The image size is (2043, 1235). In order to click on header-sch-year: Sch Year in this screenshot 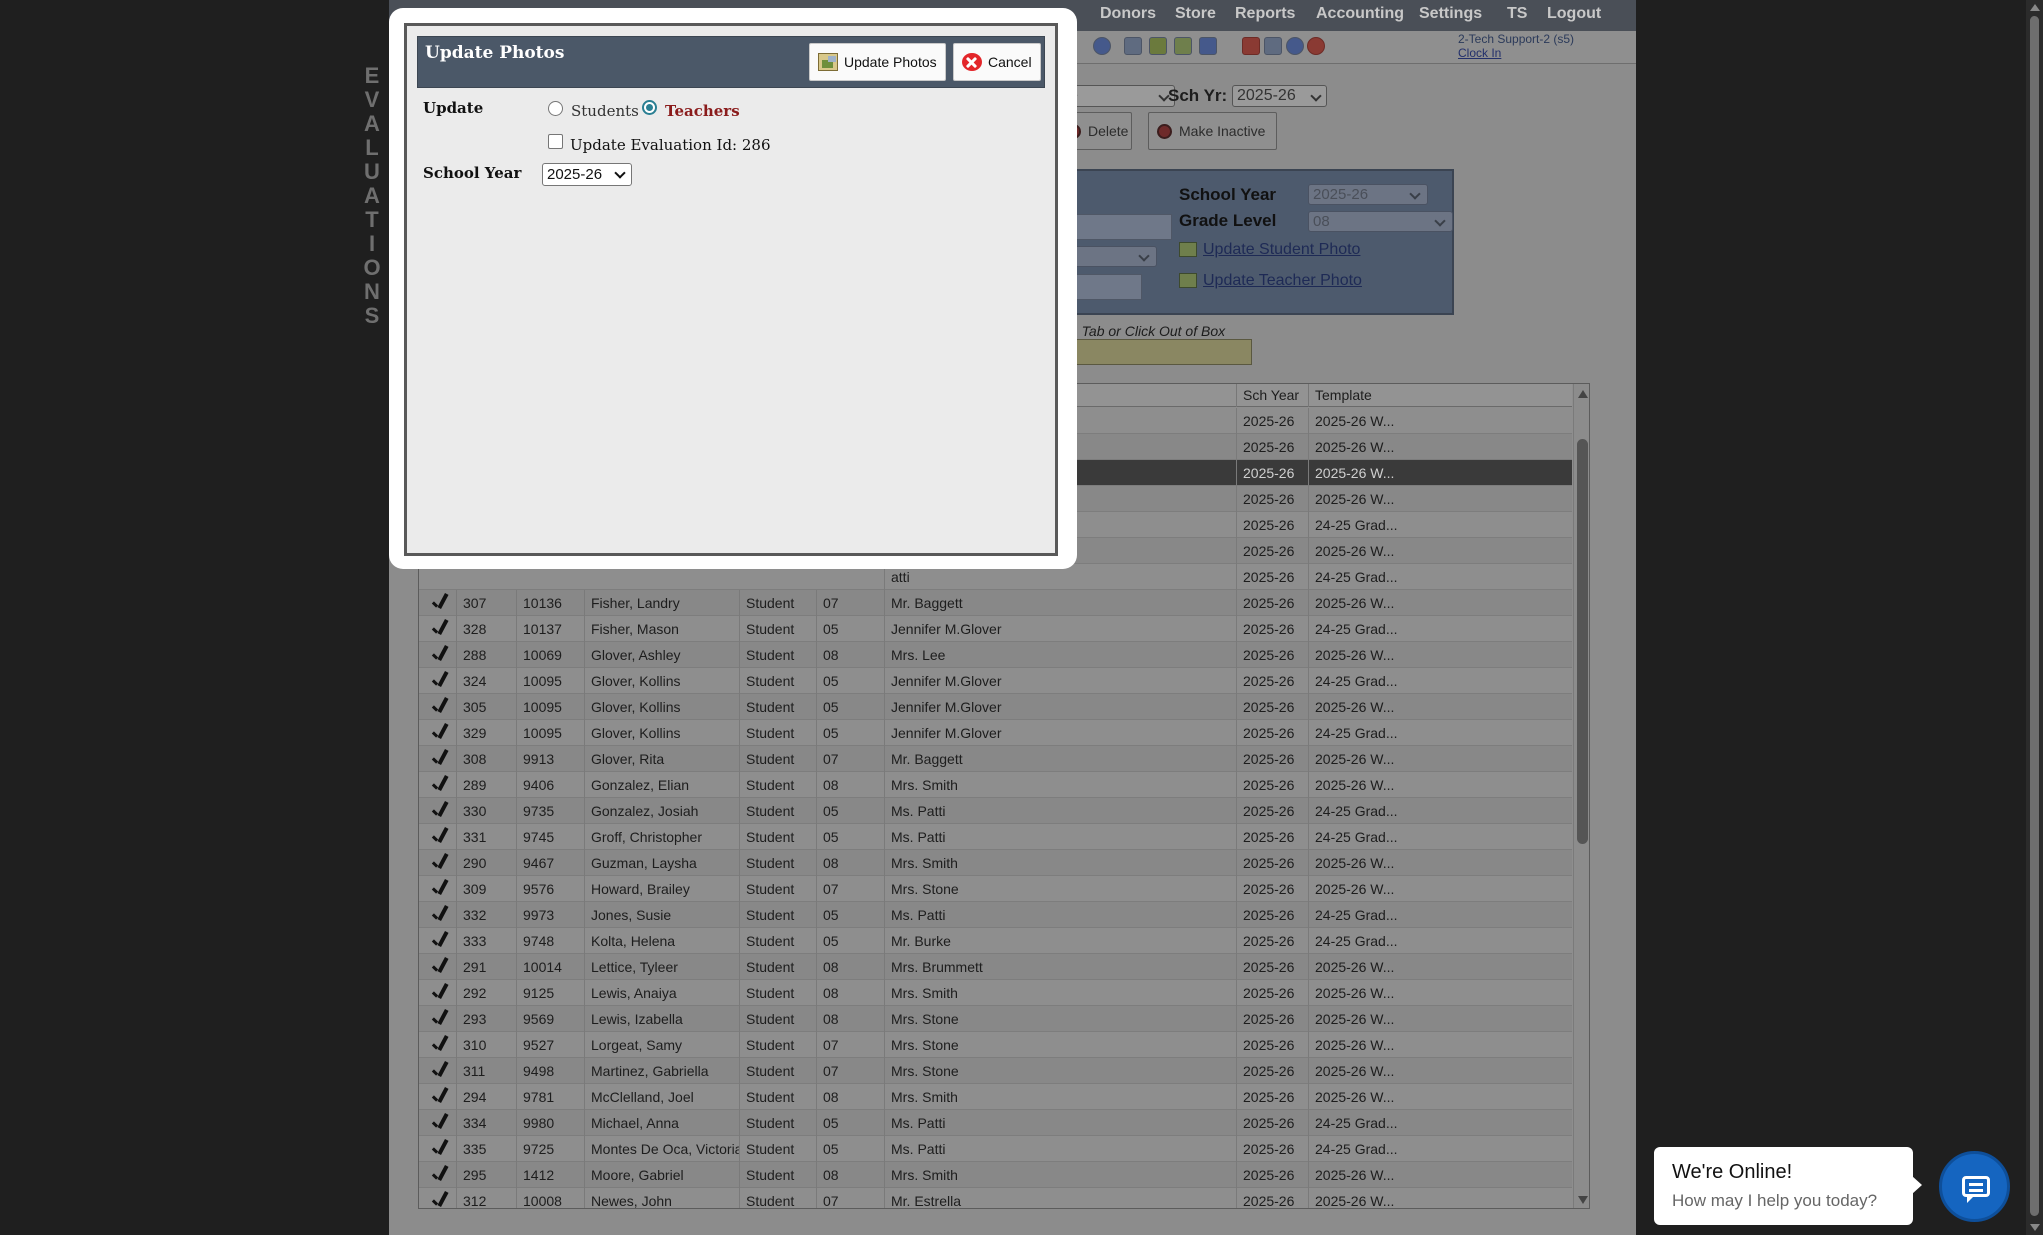, I will do `click(1272, 395)`.